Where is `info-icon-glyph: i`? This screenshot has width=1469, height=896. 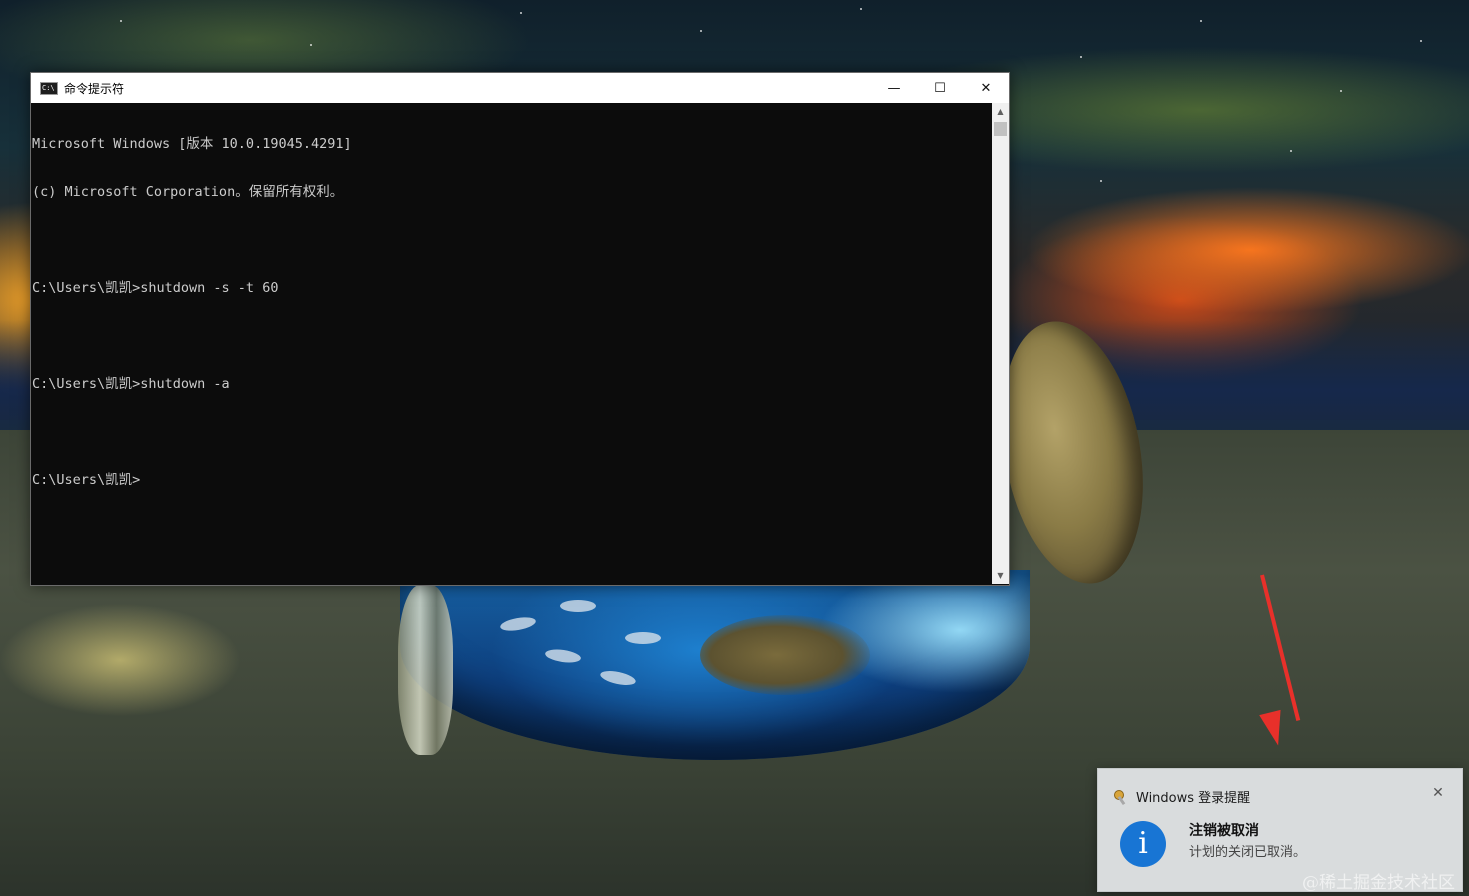
info-icon-glyph: i is located at coordinates (1143, 843).